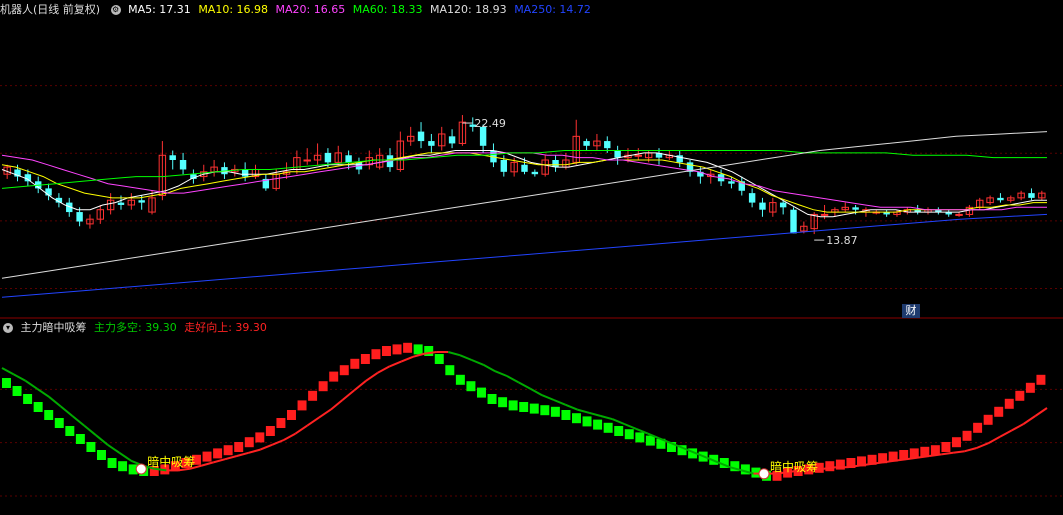 This screenshot has width=1063, height=515. I want to click on signal-label-2: 暗中吸筹, so click(794, 466).